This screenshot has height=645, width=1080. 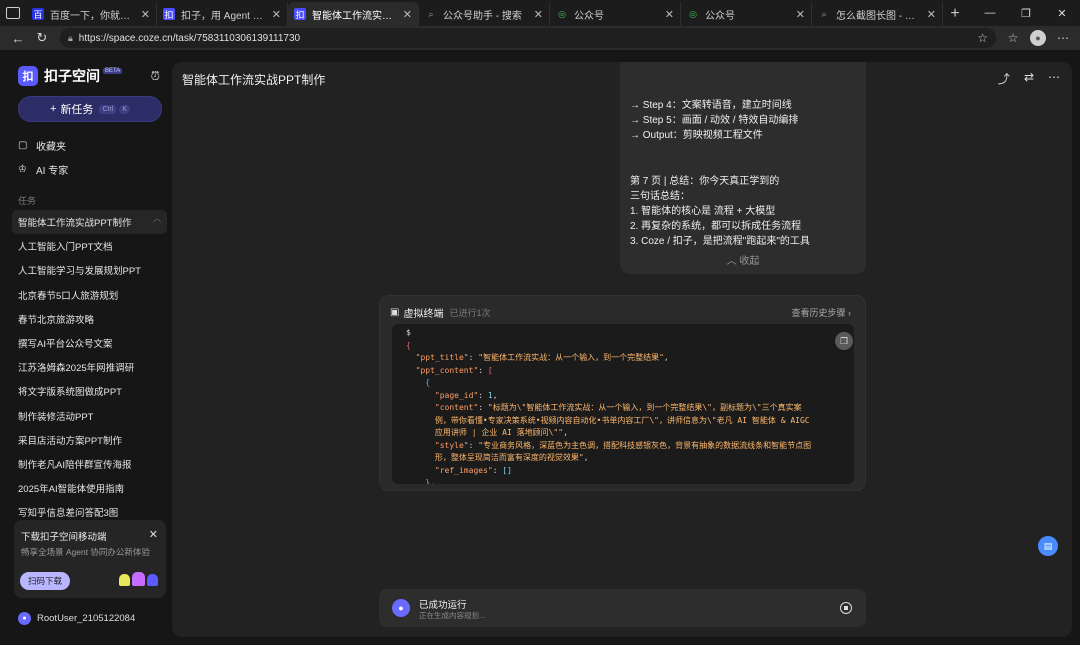 I want to click on tab-coze-task: 扣 智能体工作流实战PPT制作 · ✕, so click(x=353, y=14).